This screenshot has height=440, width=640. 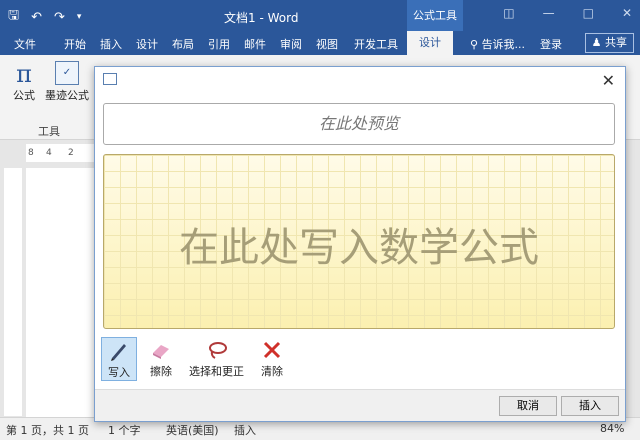 What do you see at coordinates (327, 44) in the screenshot?
I see `tab-view: 视图` at bounding box center [327, 44].